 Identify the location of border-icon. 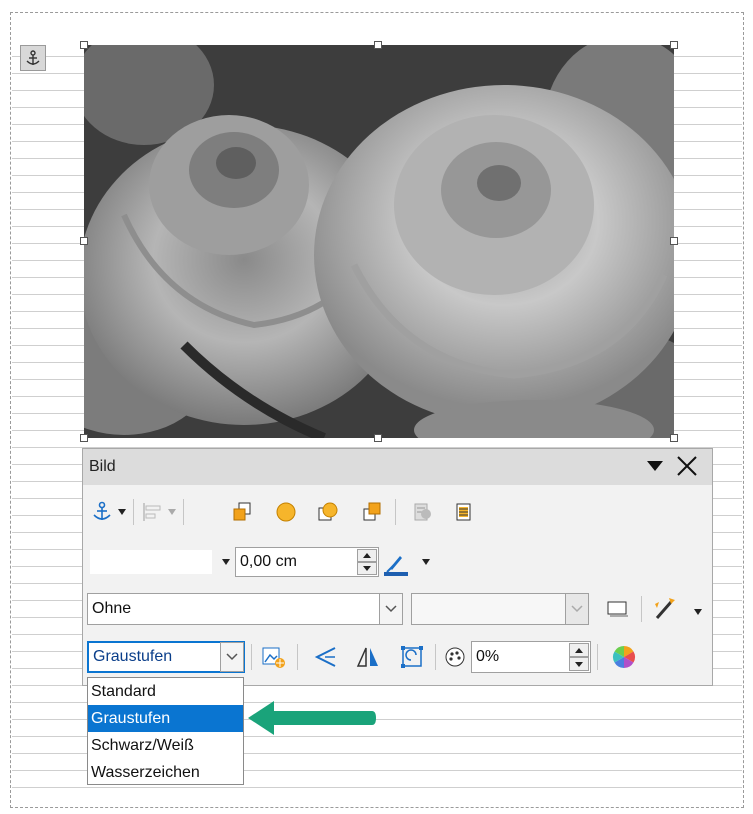
(618, 609).